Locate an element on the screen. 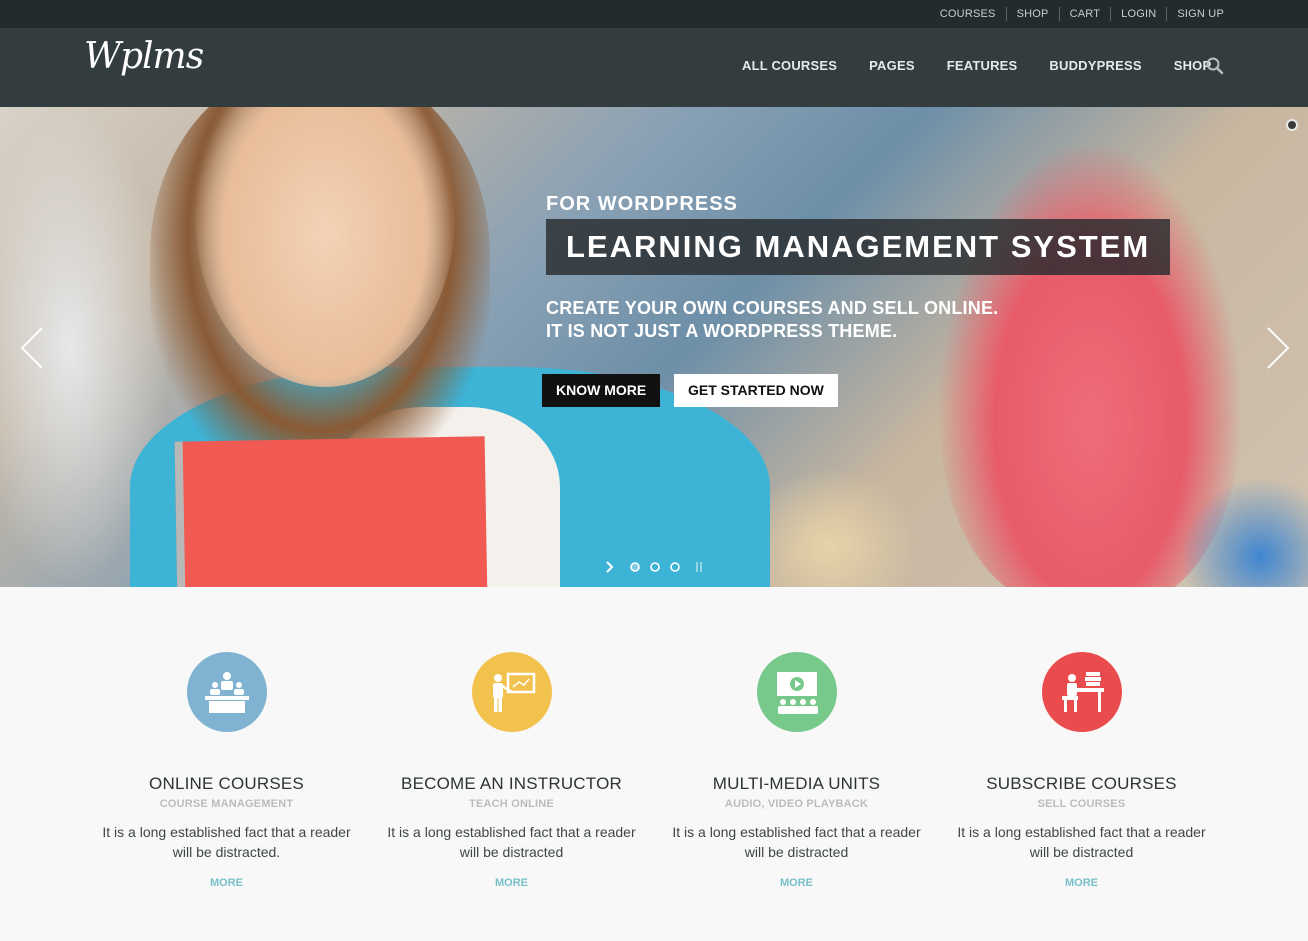 The width and height of the screenshot is (1308, 941). hero-title: LEARNING MANAGEMENT SYSTEM is located at coordinates (858, 247).